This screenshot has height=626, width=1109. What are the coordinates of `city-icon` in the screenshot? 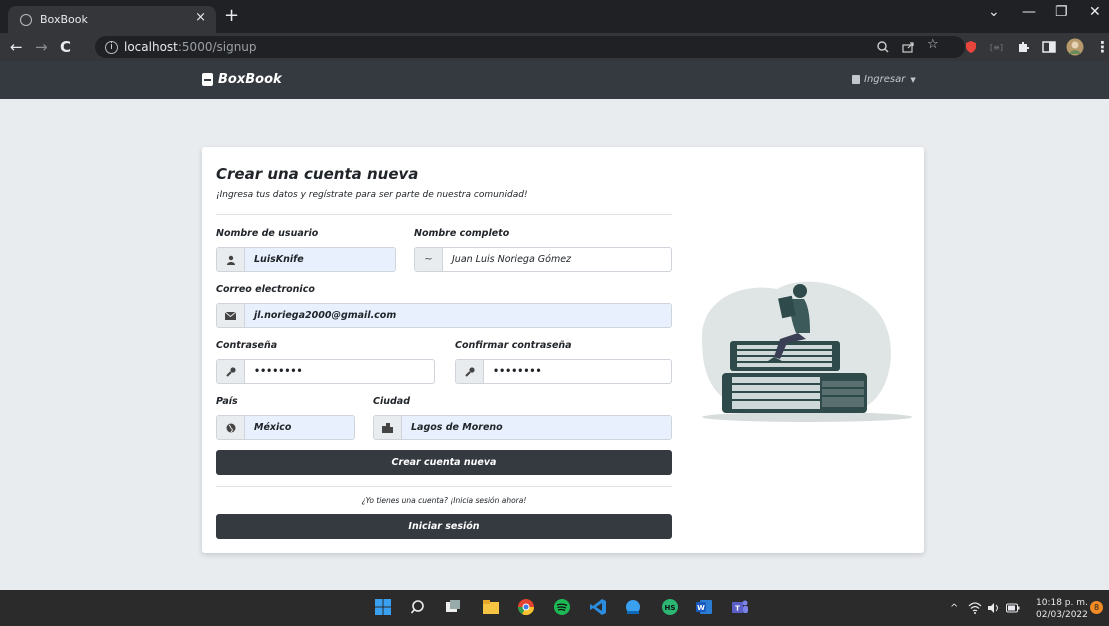 It's located at (388, 427).